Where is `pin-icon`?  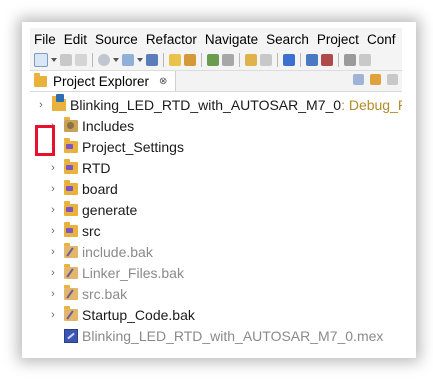 pin-icon is located at coordinates (251, 60).